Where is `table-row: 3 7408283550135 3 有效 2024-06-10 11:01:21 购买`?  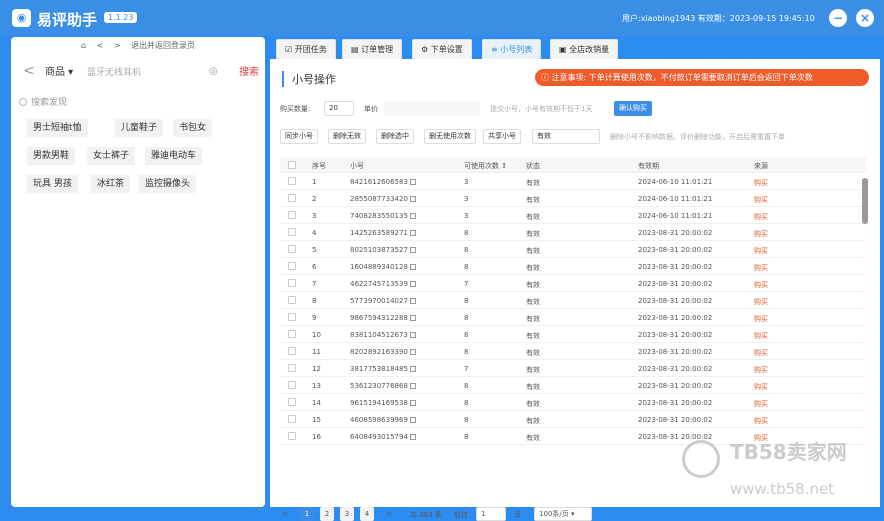 table-row: 3 7408283550135 3 有效 2024-06-10 11:01:21 购买 is located at coordinates (573, 215).